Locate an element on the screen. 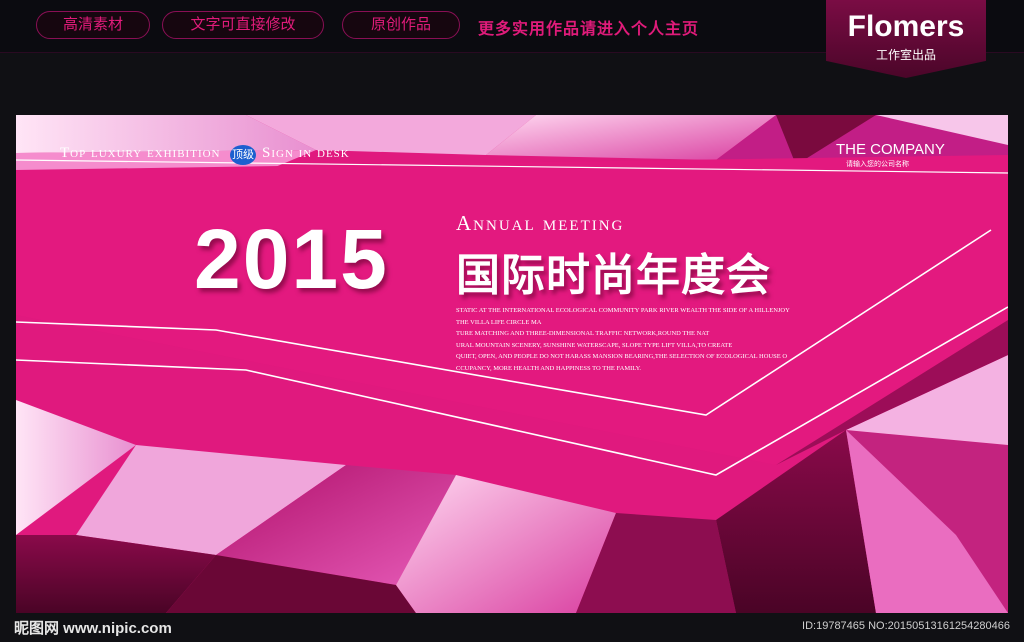 This screenshot has width=1024, height=642. editable-text-tag: 文字可直接修改 is located at coordinates (243, 25).